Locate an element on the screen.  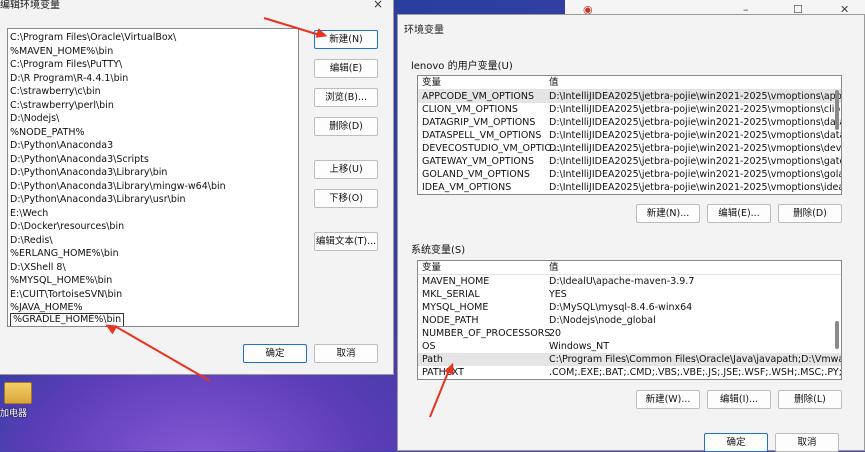
move-down-button: 下移(O) is located at coordinates (346, 198).